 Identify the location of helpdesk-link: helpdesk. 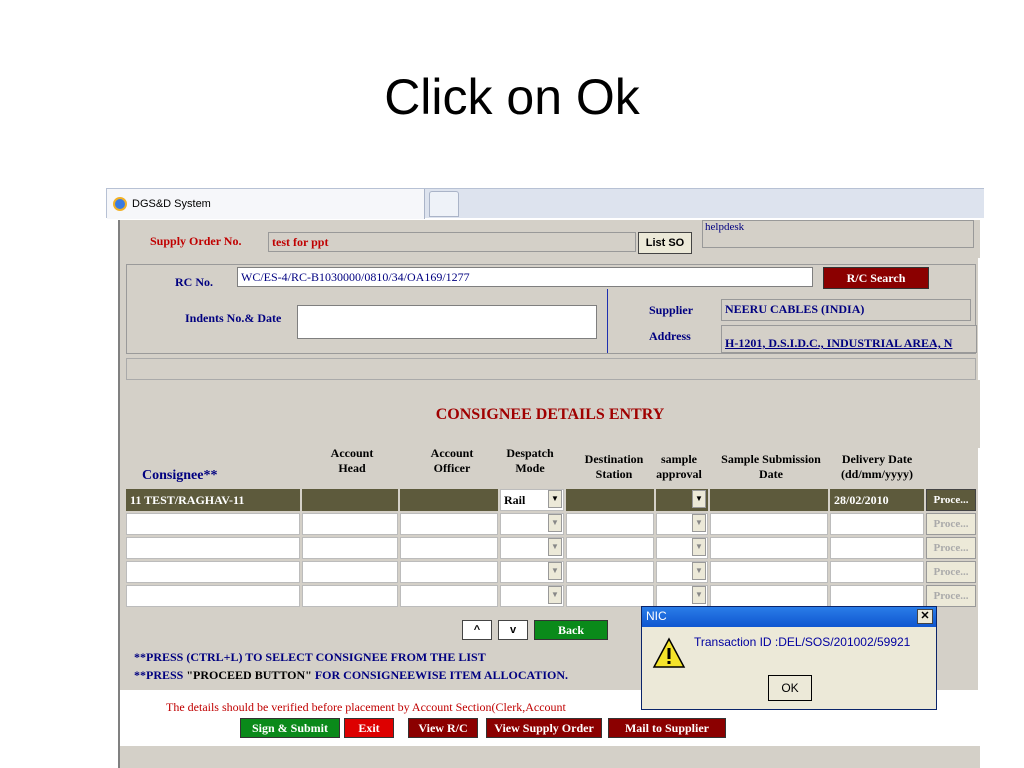
(724, 227).